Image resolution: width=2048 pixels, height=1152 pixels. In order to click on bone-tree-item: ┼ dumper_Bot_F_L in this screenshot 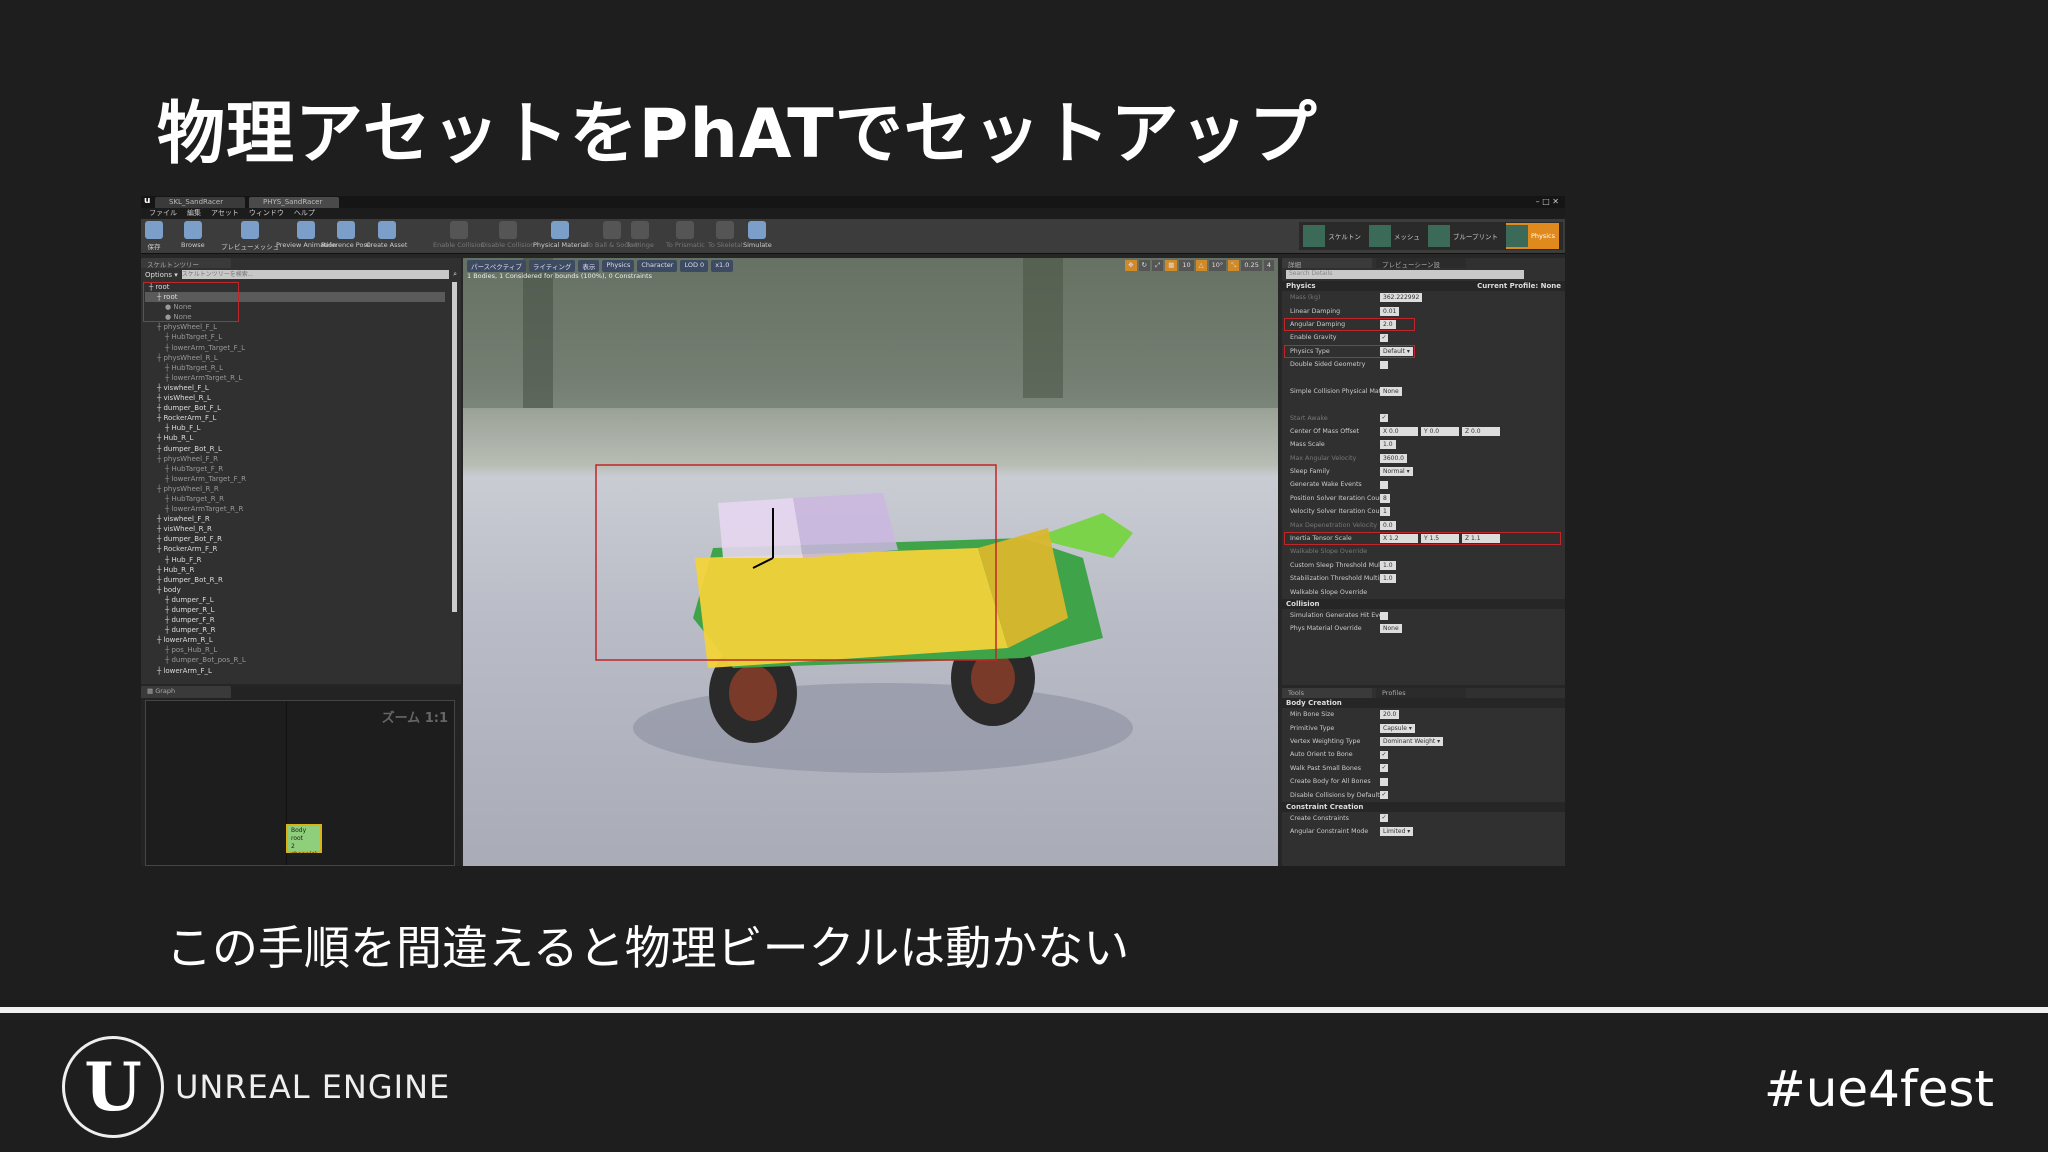, I will do `click(295, 408)`.